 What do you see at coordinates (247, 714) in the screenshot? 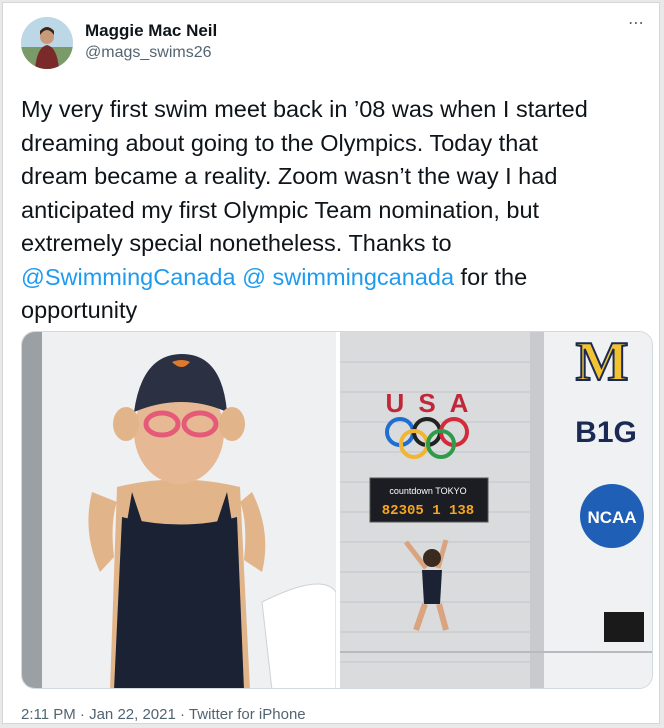
I see `tweet-source: Twitter for iPhone` at bounding box center [247, 714].